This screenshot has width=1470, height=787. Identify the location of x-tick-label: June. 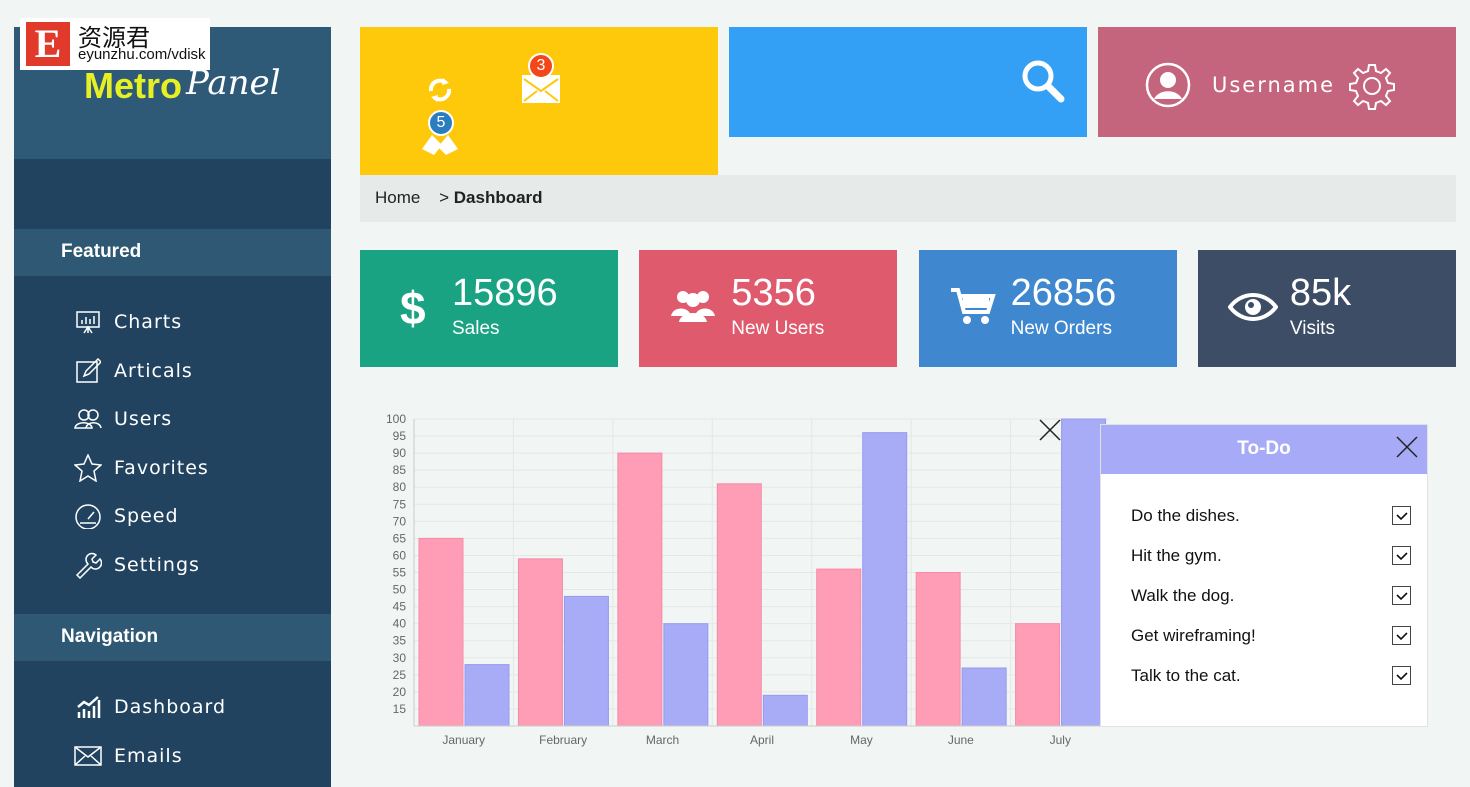
(961, 740).